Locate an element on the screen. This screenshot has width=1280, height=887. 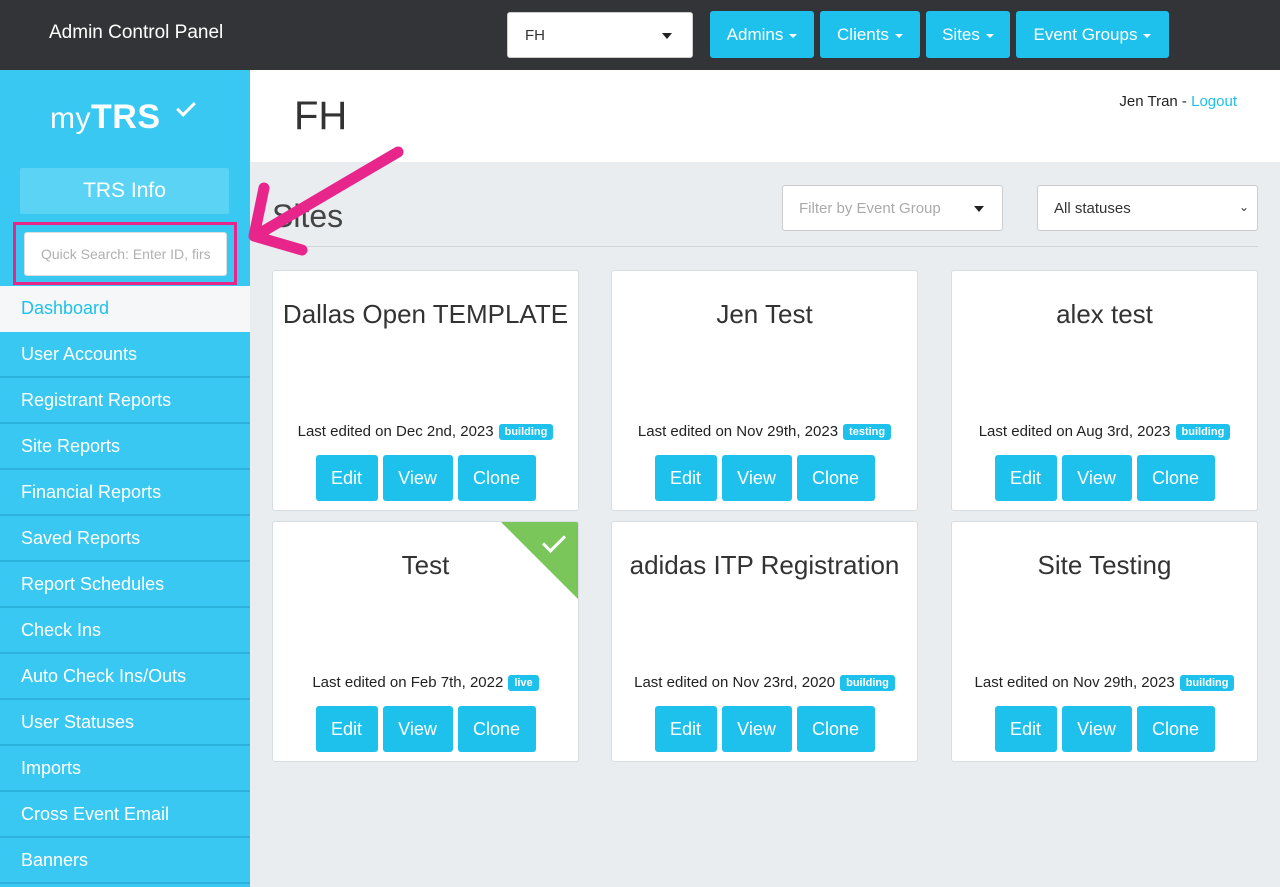
clients-menu-label: Clients is located at coordinates (863, 34).